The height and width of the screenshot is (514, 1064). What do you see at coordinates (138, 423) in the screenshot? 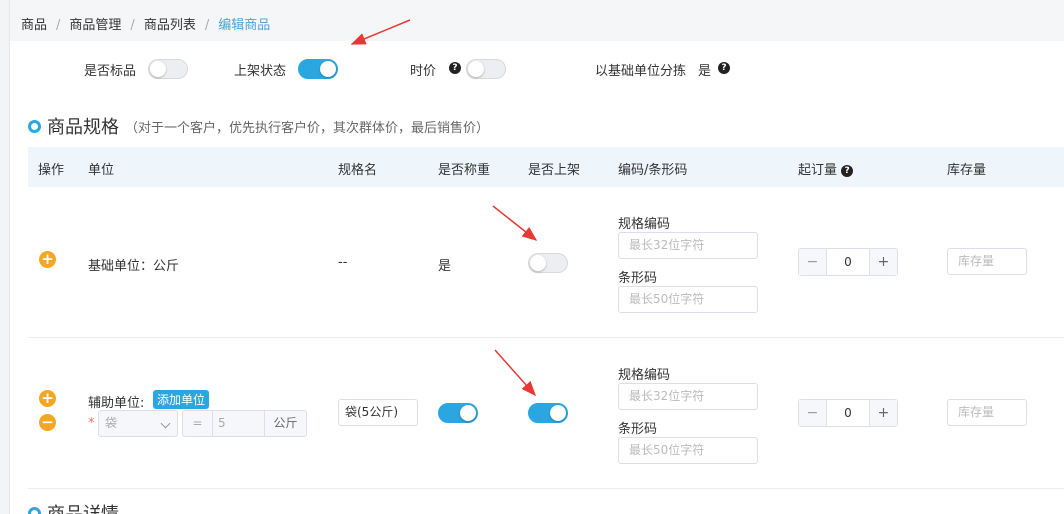
I see `aux-unit-select: 袋` at bounding box center [138, 423].